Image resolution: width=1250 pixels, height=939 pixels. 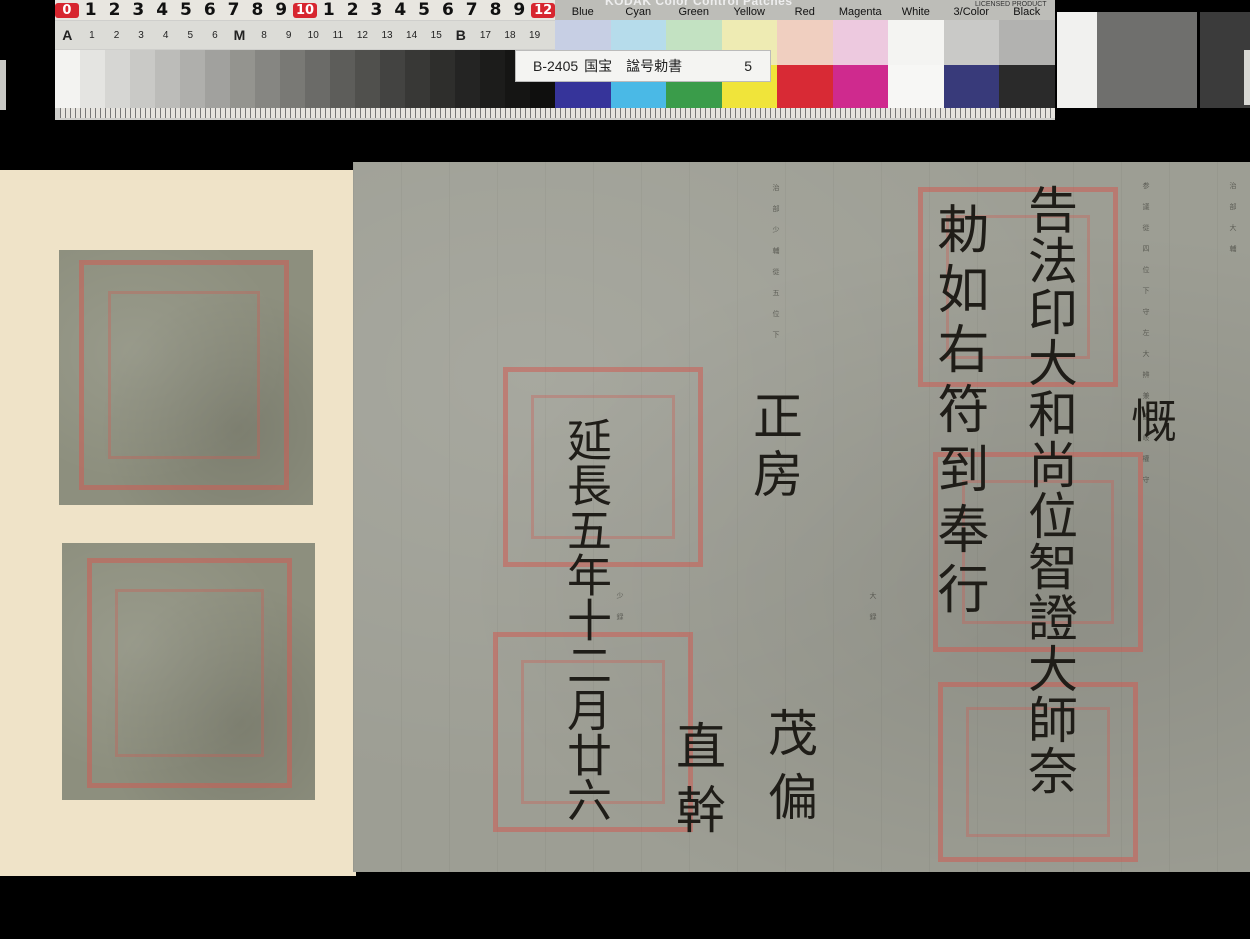 I want to click on patch-name: White, so click(x=915, y=12).